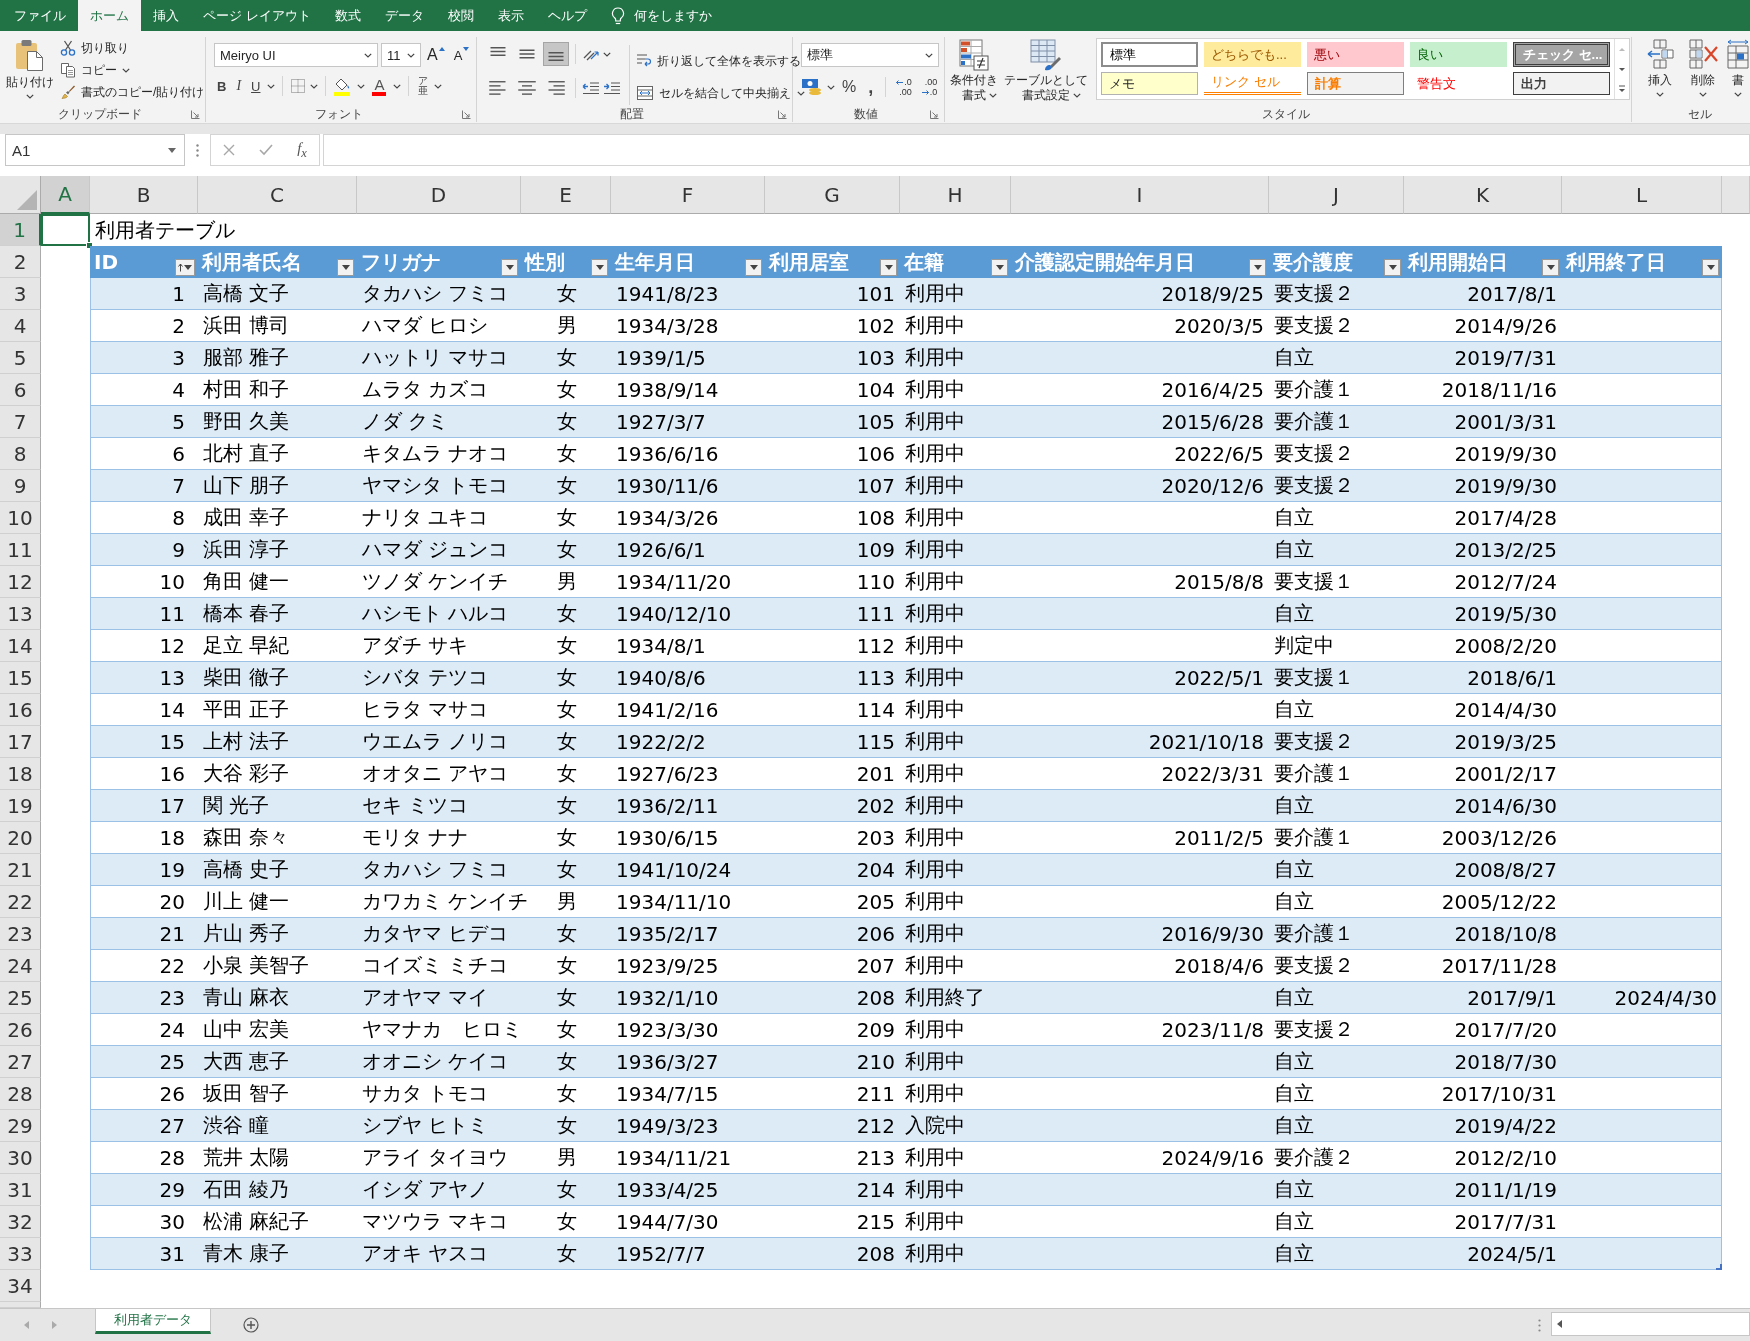 The image size is (1750, 1341). Describe the element at coordinates (1149, 83) in the screenshot. I see `cell-style: メモ` at that location.